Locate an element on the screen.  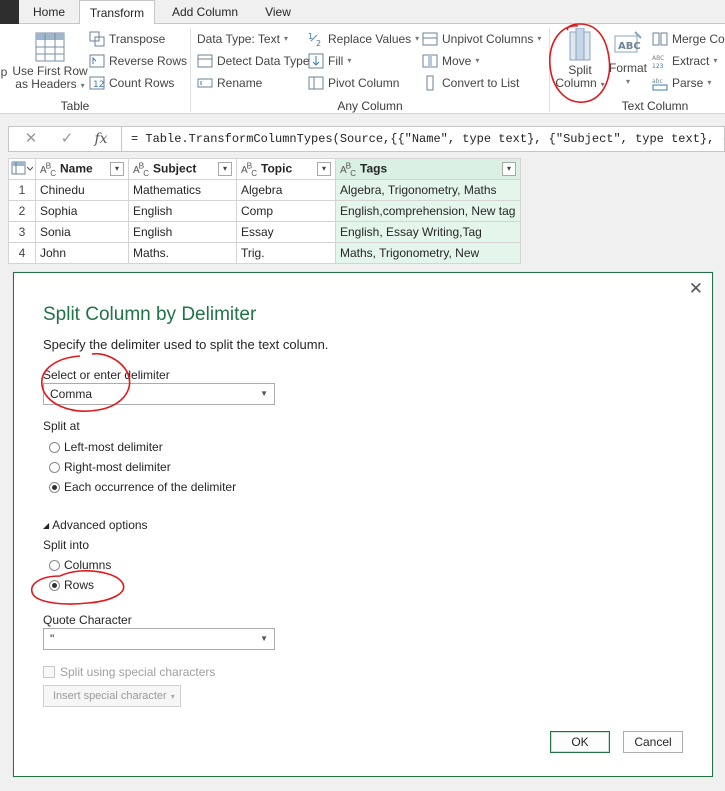
row-number: 1 is located at coordinates (22, 190).